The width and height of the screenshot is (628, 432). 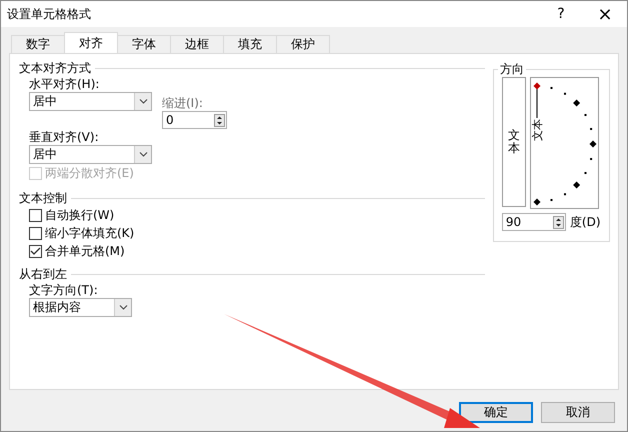 I want to click on orientation-dial: 文本, so click(x=564, y=143).